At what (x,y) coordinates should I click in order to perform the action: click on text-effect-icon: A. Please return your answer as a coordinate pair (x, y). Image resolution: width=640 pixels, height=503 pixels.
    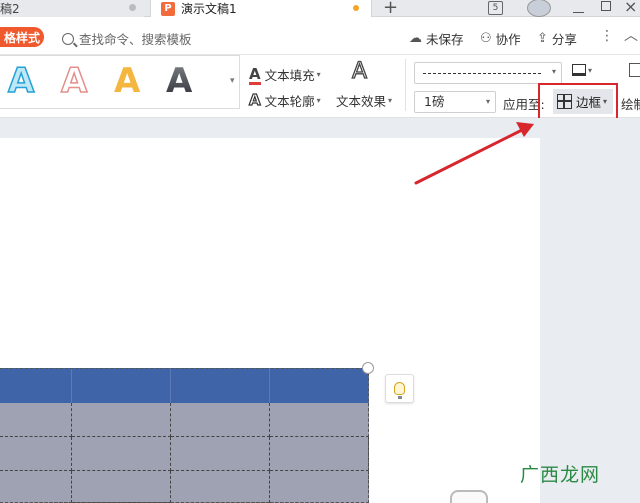
    Looking at the image, I should click on (359, 71).